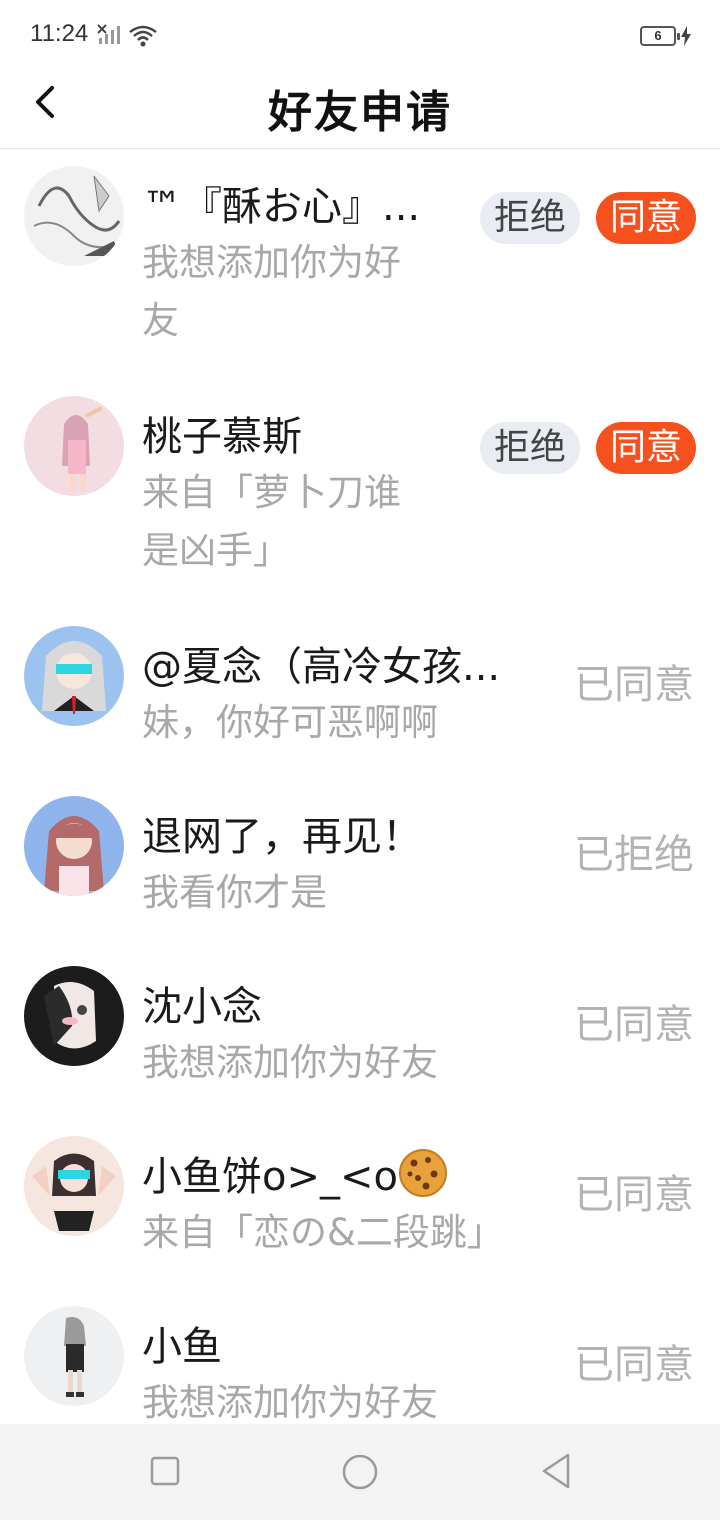 The image size is (720, 1520). What do you see at coordinates (271, 262) in the screenshot?
I see `request-message-line: 我想添加你为好` at bounding box center [271, 262].